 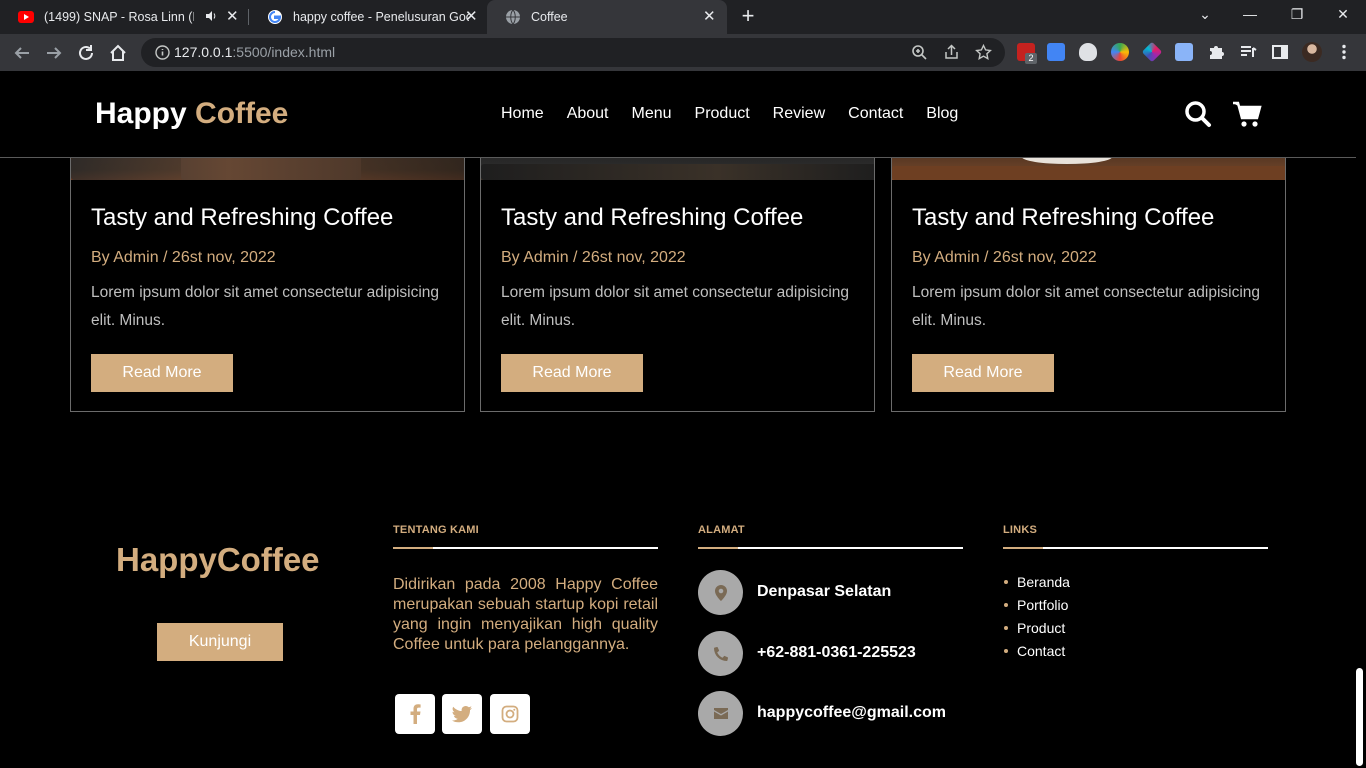 What do you see at coordinates (588, 114) in the screenshot?
I see `nav-about: About` at bounding box center [588, 114].